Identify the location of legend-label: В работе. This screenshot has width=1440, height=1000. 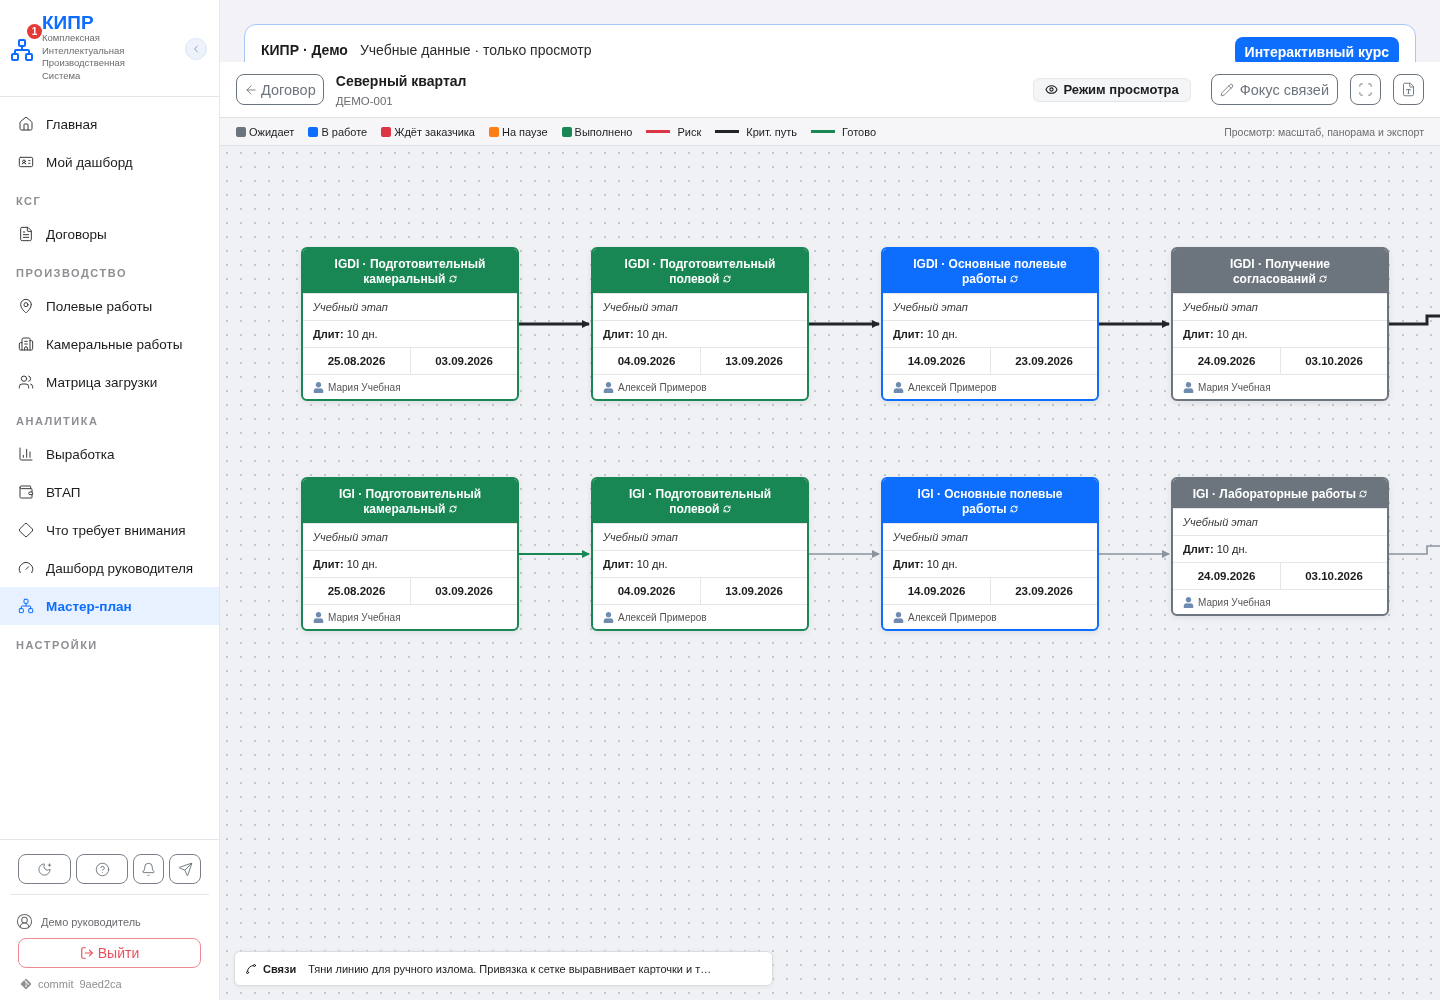
(344, 131).